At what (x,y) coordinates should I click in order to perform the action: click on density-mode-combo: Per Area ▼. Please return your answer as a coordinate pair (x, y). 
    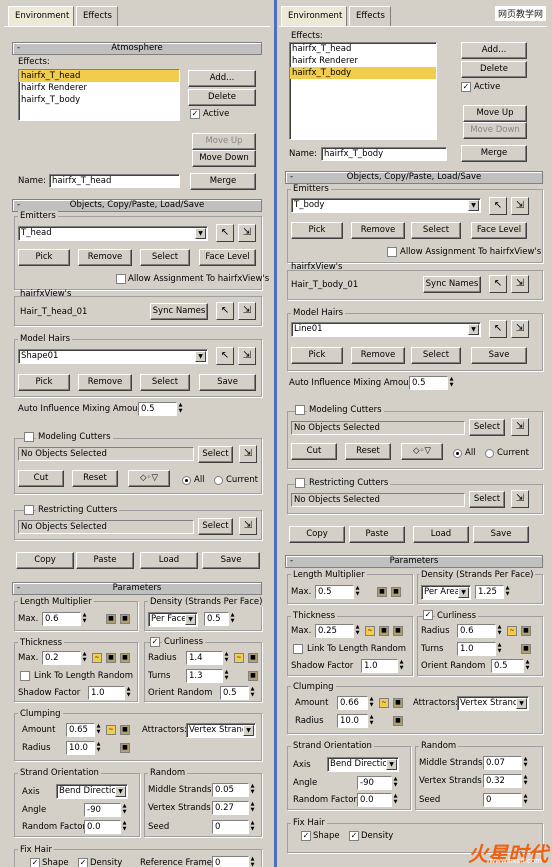
    Looking at the image, I should click on (446, 592).